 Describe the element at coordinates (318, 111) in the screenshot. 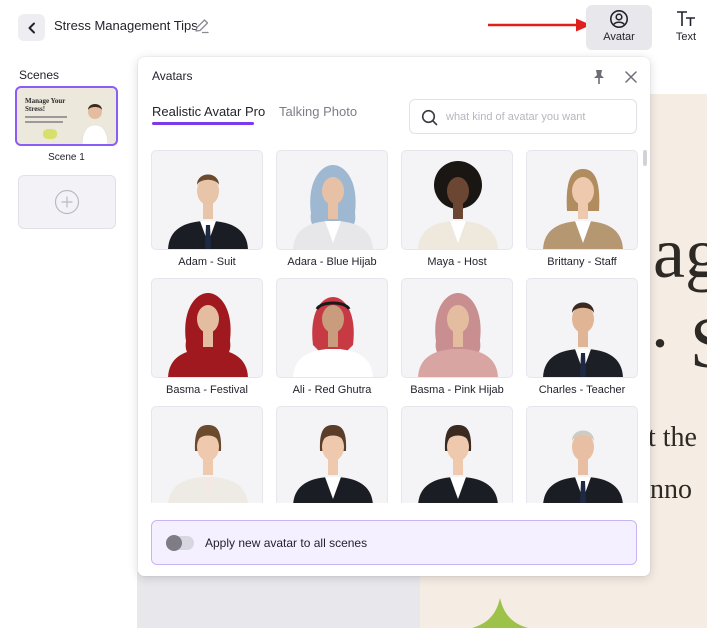

I see `tab-talking-photo: Talking Photo` at that location.